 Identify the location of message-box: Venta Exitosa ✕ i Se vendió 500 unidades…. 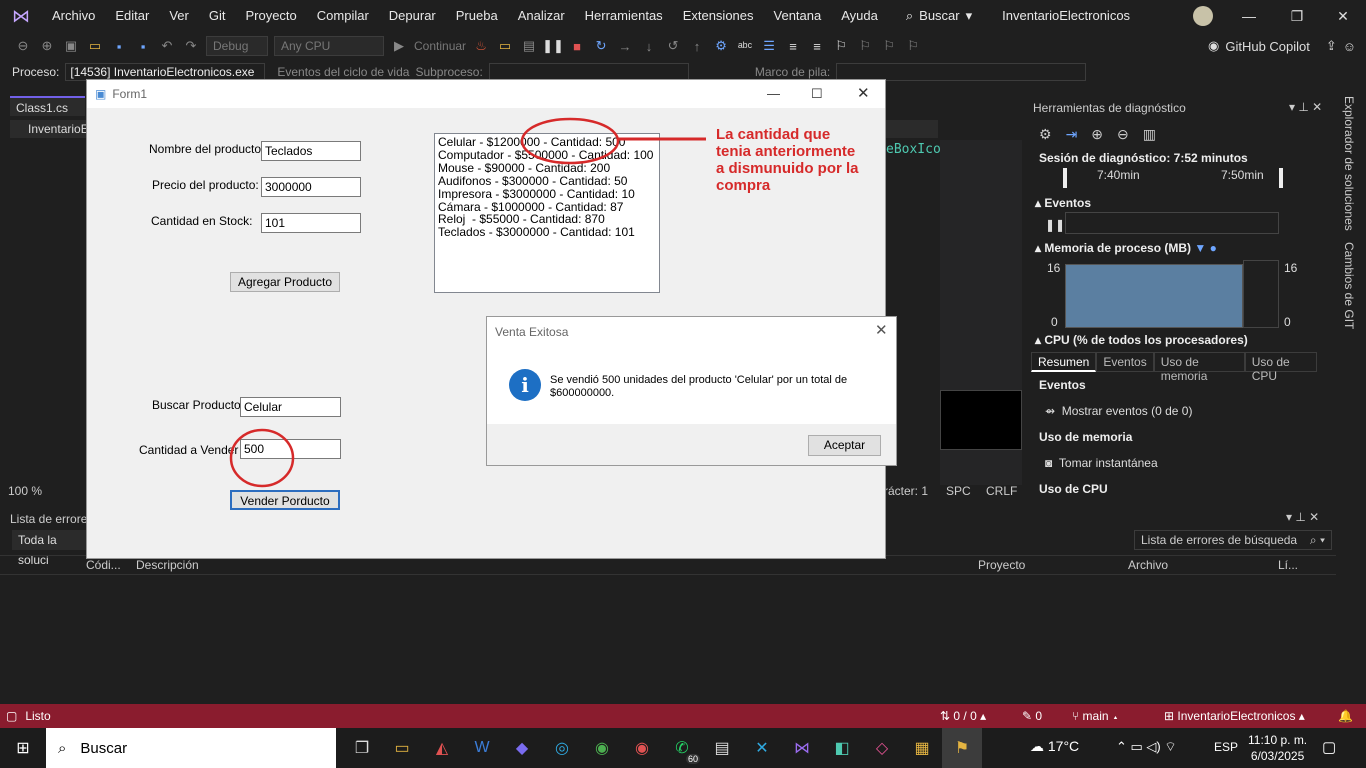
(691, 391).